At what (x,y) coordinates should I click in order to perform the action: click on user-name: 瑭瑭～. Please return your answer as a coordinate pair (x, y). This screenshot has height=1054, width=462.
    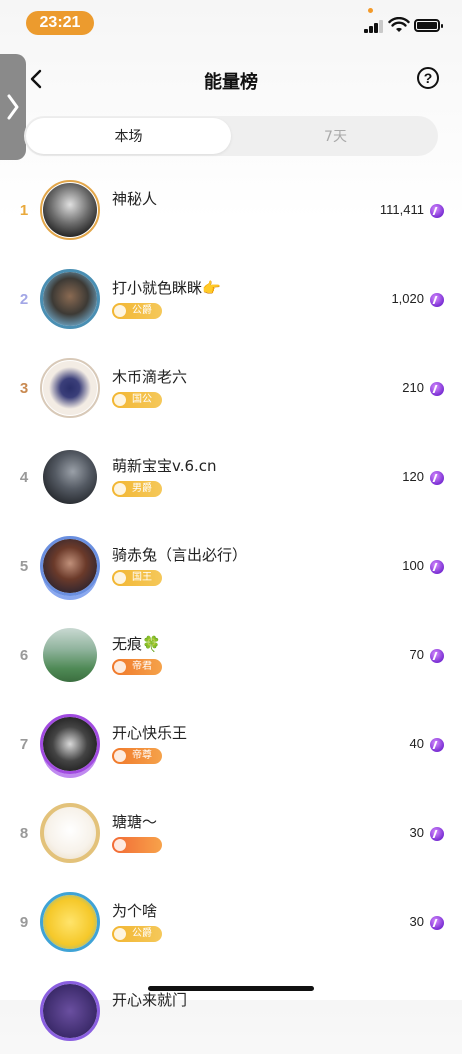
    Looking at the image, I should click on (135, 822).